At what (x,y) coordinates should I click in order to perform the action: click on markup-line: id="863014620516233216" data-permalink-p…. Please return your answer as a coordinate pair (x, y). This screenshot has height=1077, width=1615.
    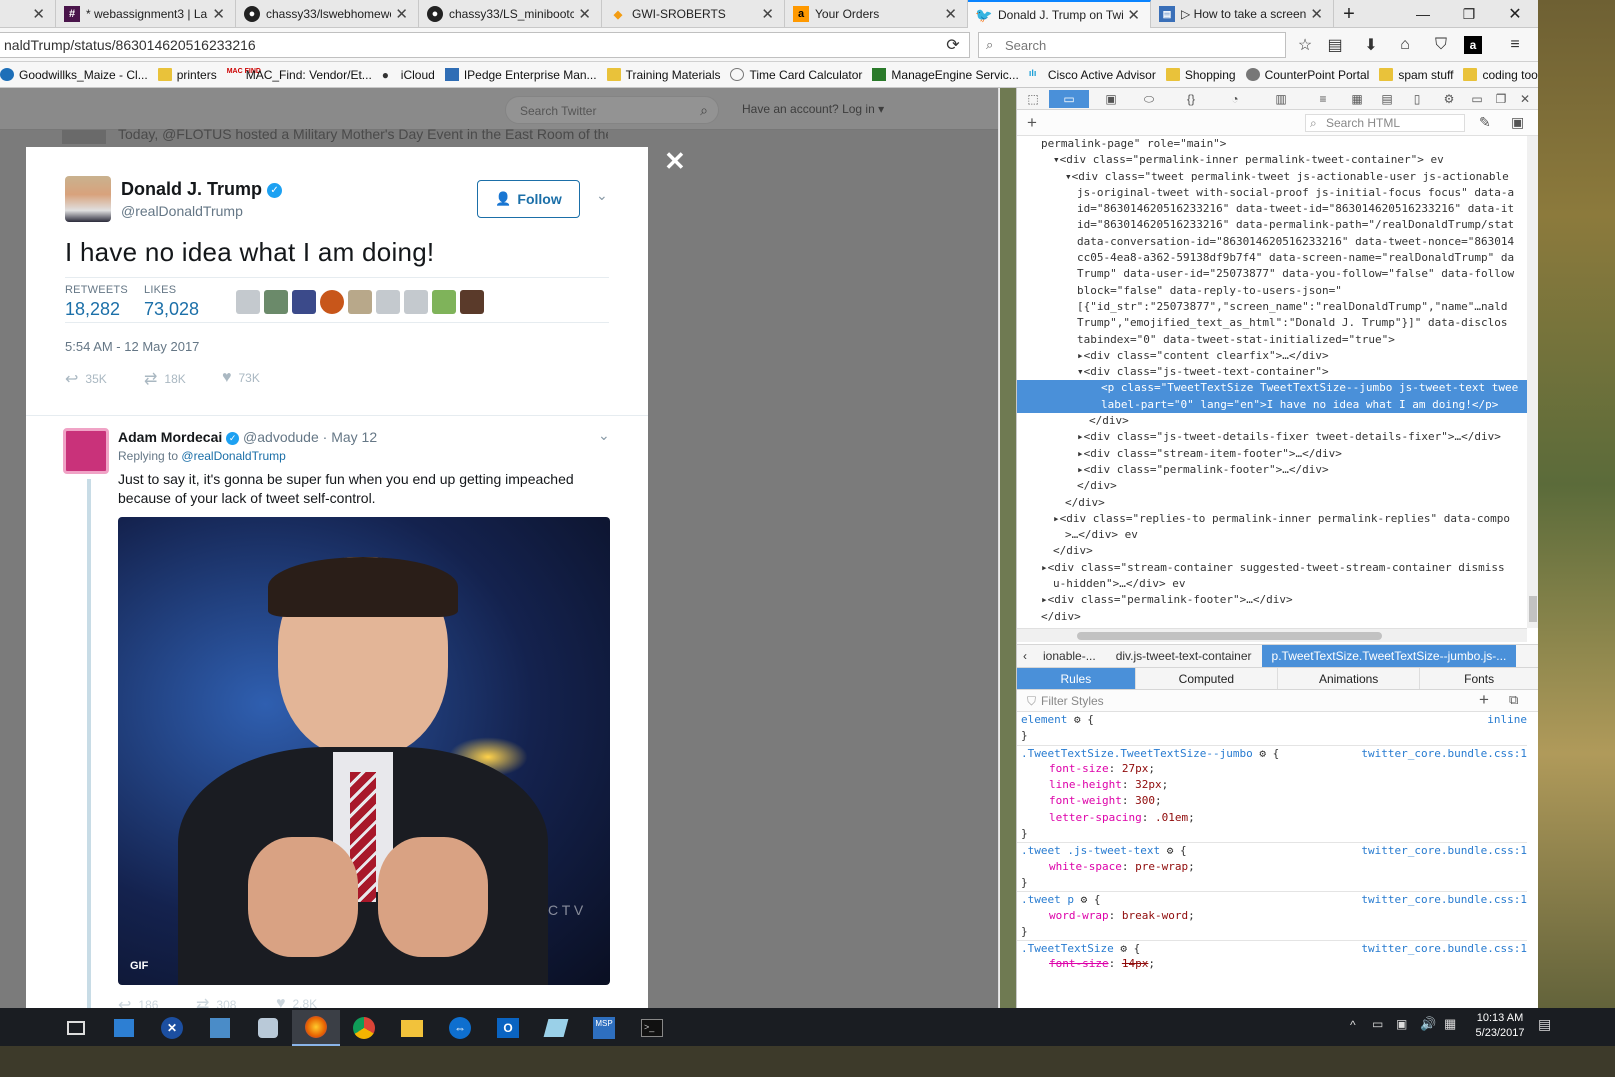
    Looking at the image, I should click on (1272, 225).